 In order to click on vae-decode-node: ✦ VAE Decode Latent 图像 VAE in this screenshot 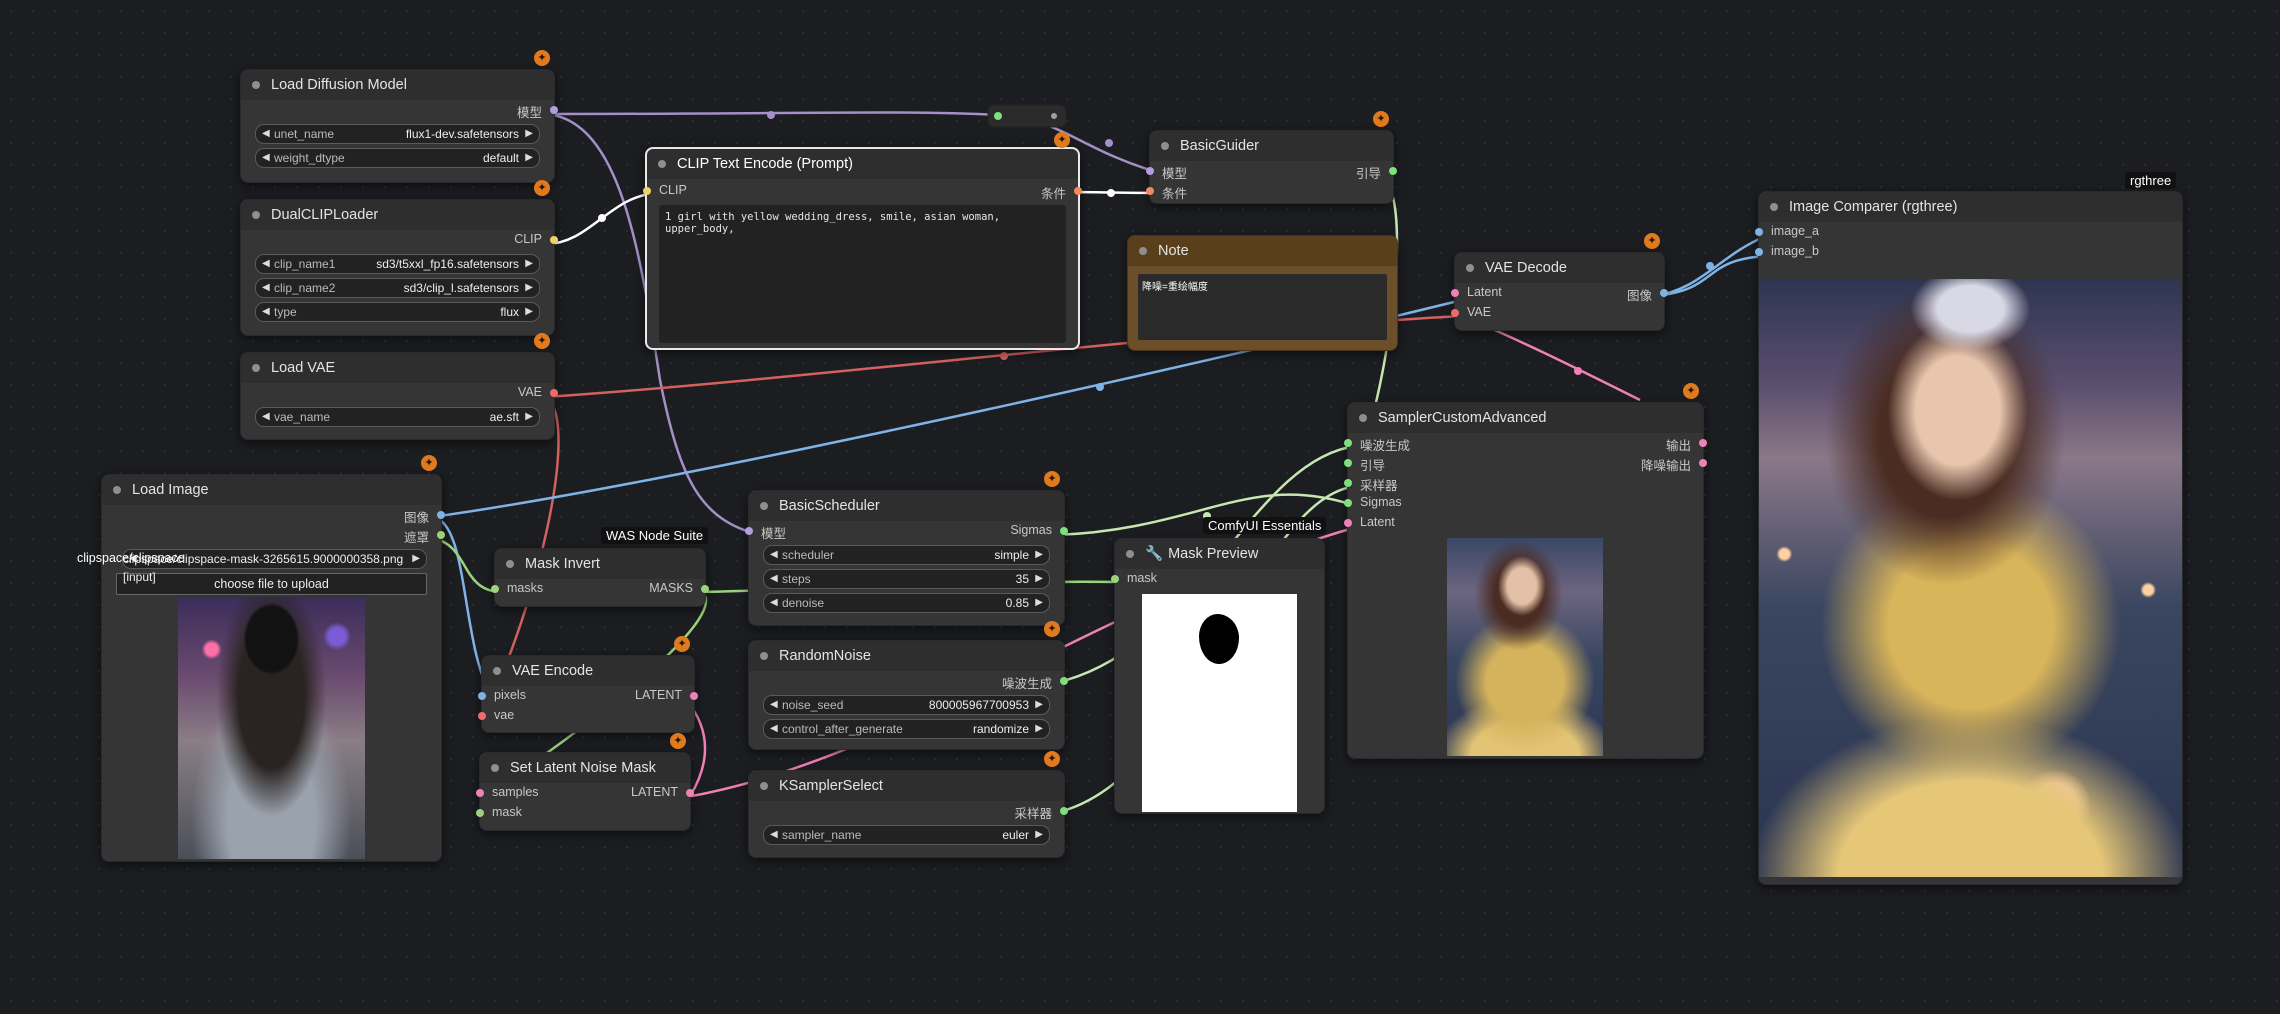, I will do `click(1559, 282)`.